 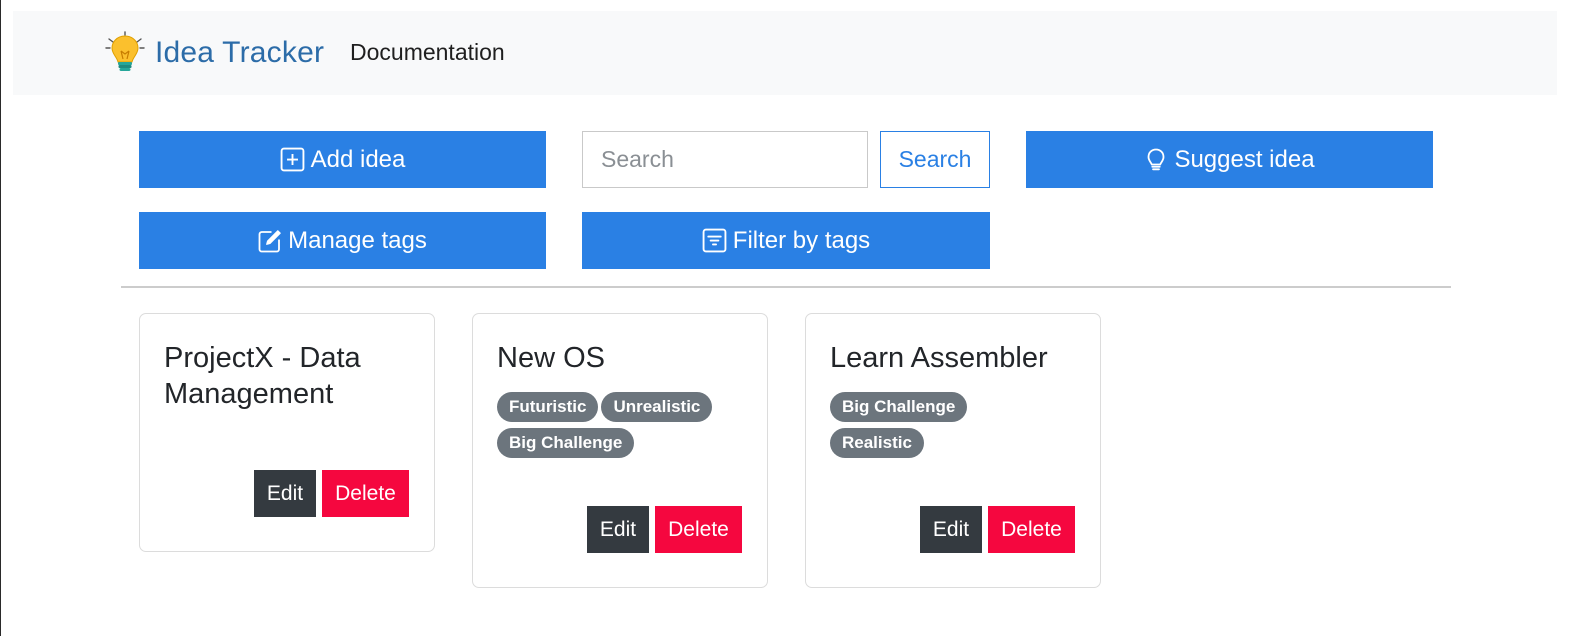 What do you see at coordinates (939, 358) in the screenshot?
I see `idea-title: Learn Assembler` at bounding box center [939, 358].